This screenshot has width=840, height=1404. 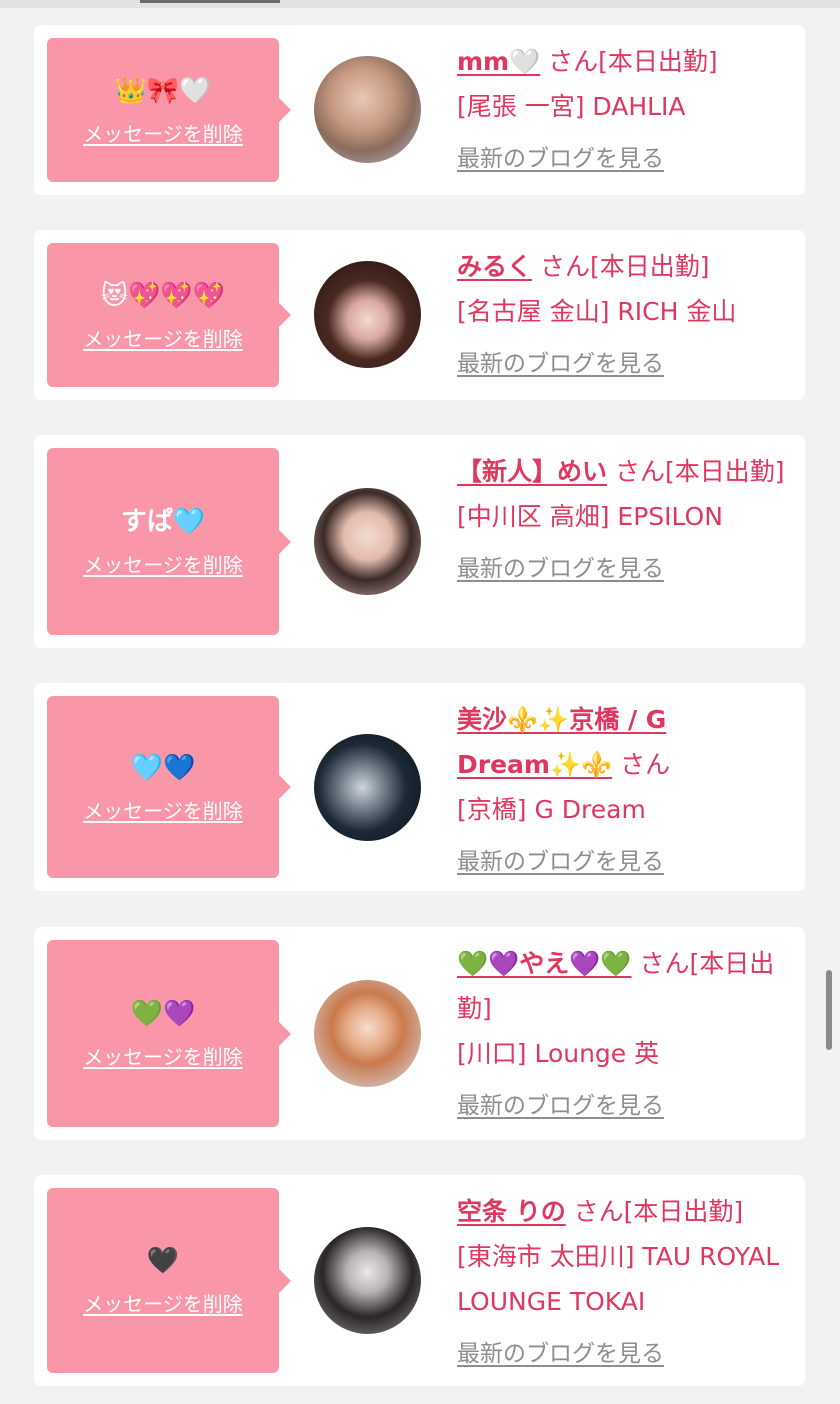 I want to click on message-bubble: 🩵💙 メッセージを削除, so click(x=169, y=787).